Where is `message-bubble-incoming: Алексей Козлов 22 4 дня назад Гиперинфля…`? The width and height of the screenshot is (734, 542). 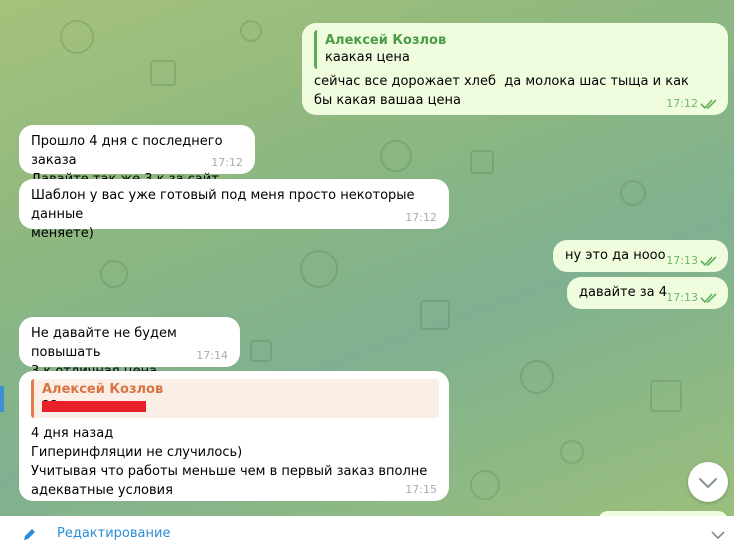
message-bubble-incoming: Алексей Козлов 22 4 дня назад Гиперинфля… is located at coordinates (234, 436).